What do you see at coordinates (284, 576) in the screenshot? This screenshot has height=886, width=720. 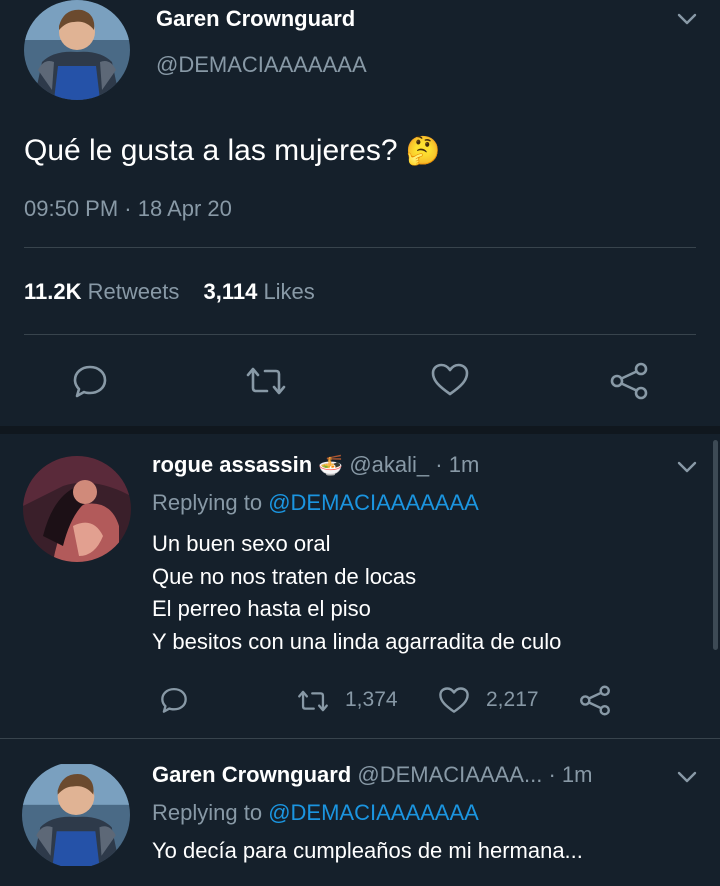 I see `reply-line: Que no nos traten de locas` at bounding box center [284, 576].